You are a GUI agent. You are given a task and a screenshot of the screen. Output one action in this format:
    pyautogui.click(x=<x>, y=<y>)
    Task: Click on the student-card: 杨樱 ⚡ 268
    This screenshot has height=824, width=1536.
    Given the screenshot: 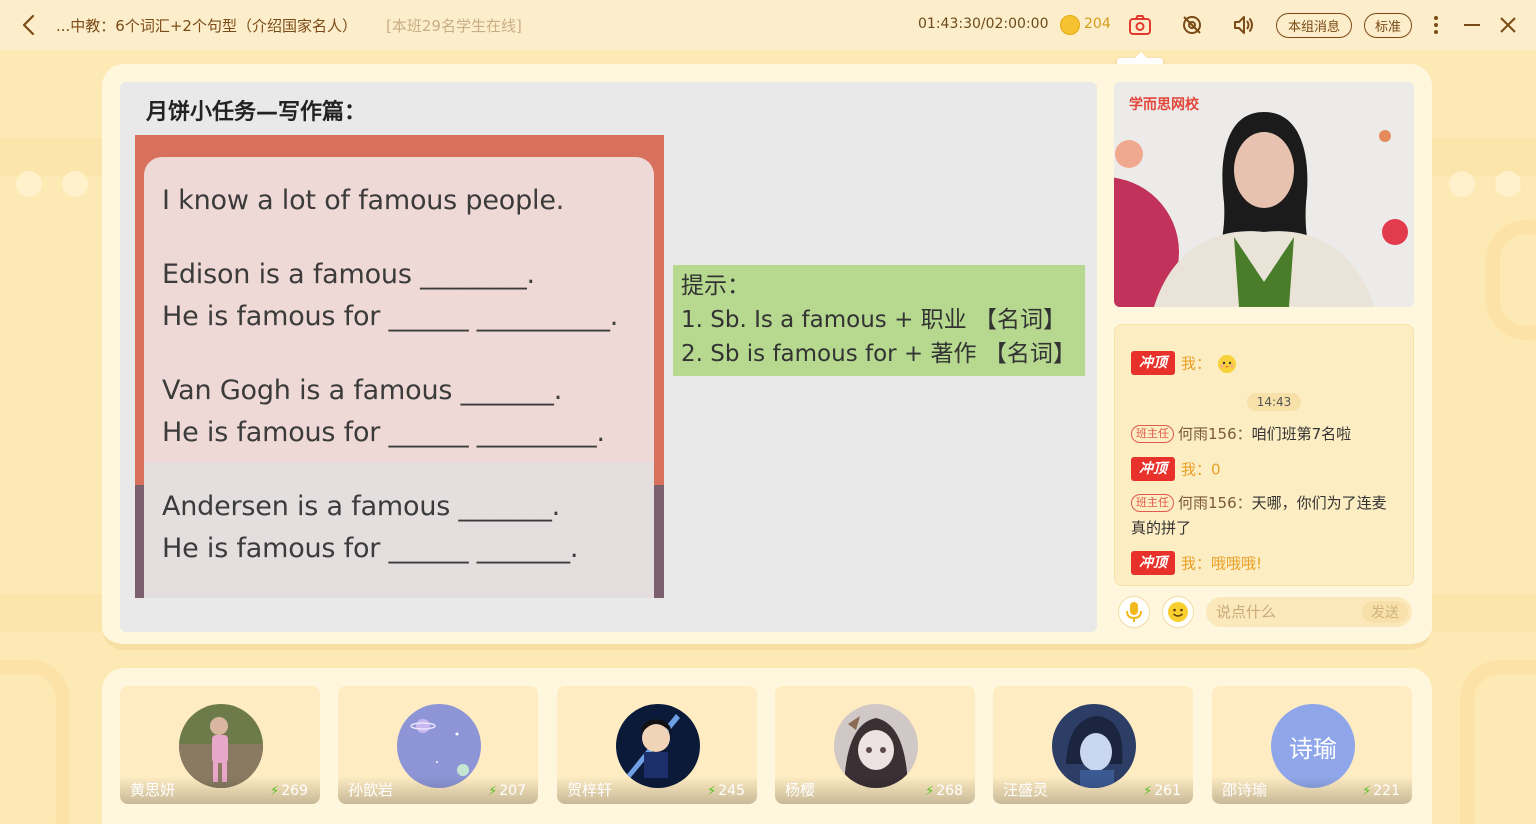 What is the action you would take?
    pyautogui.click(x=875, y=745)
    